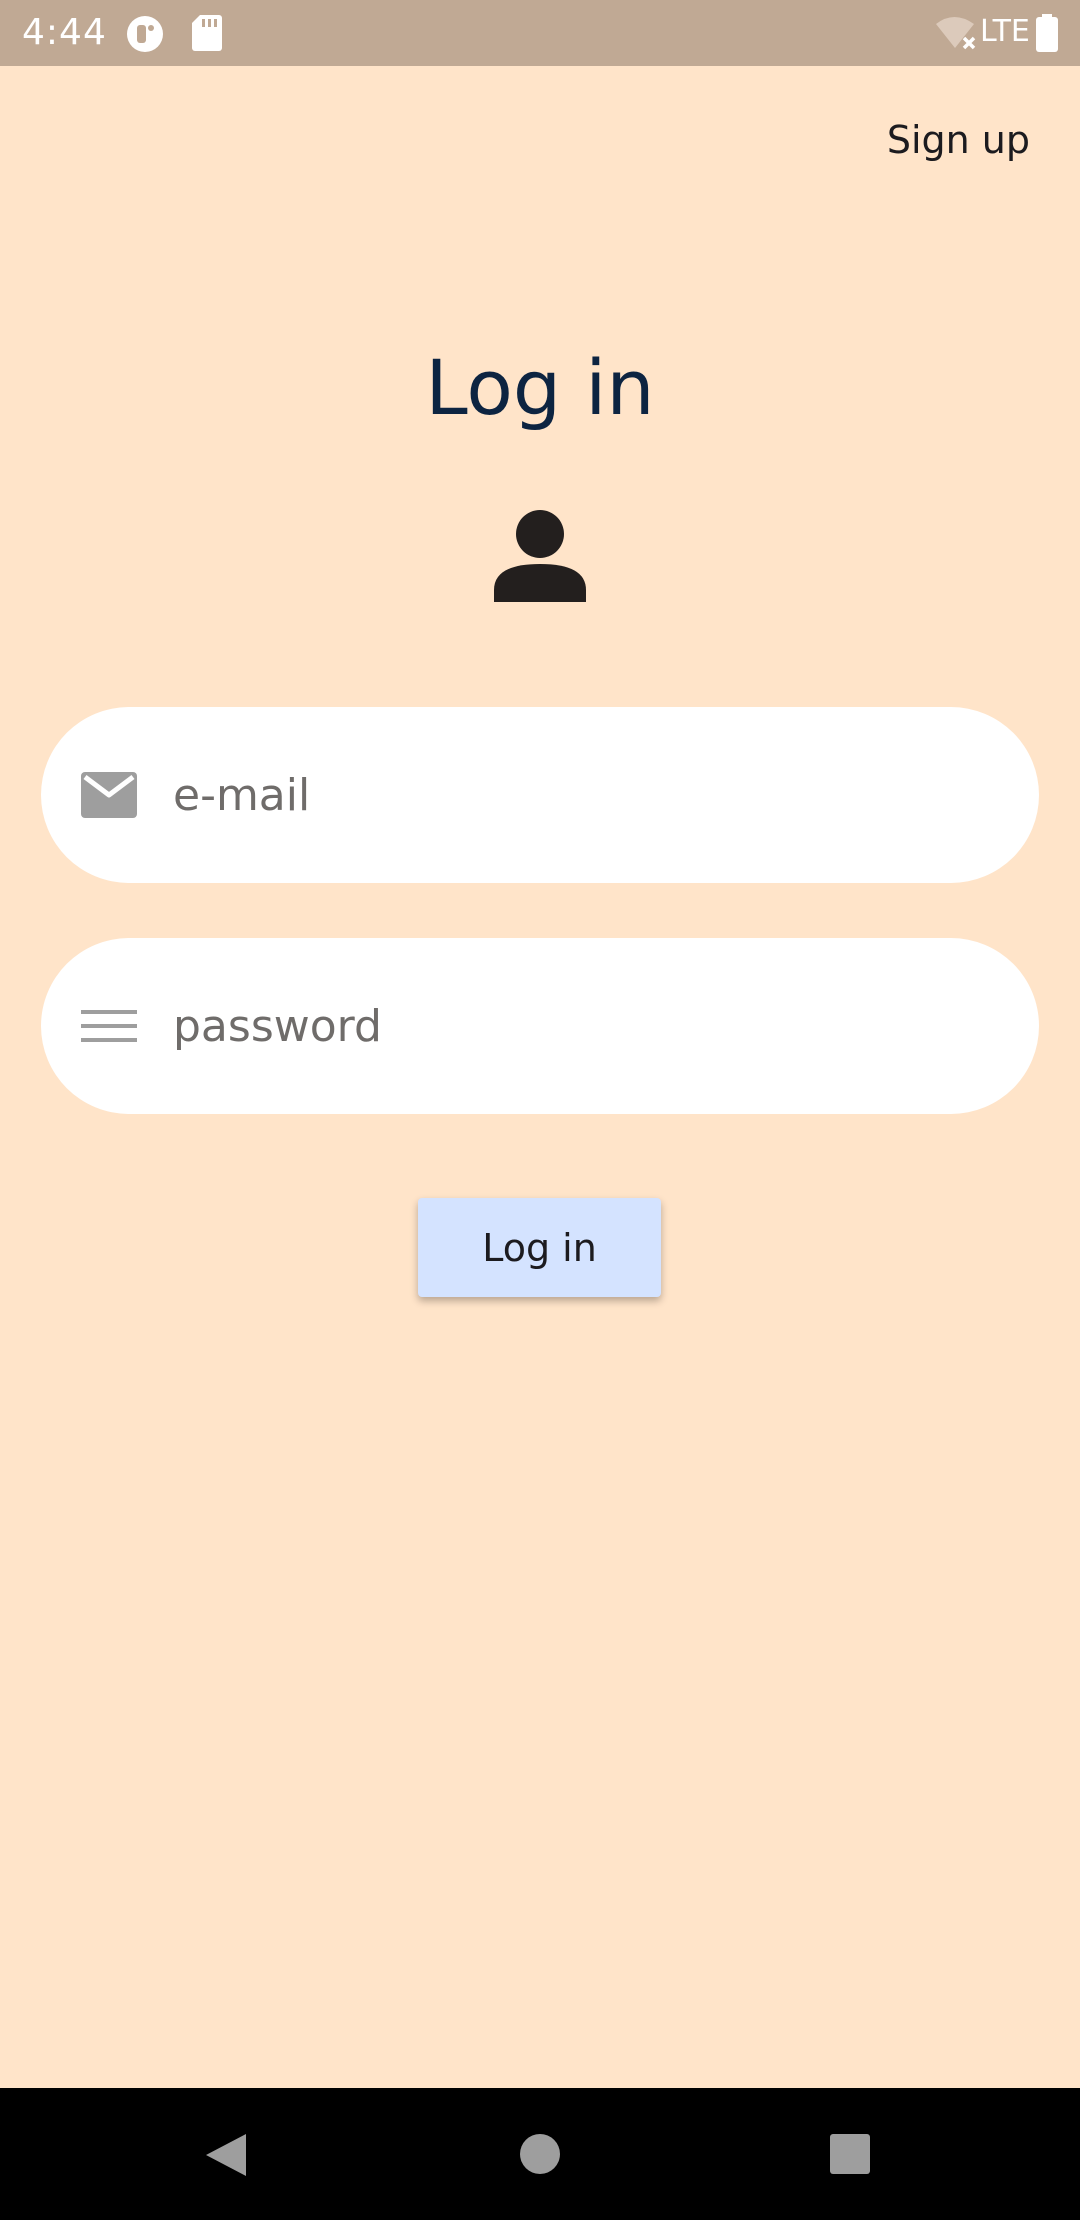  Describe the element at coordinates (540, 387) in the screenshot. I see `page-title: Log in` at that location.